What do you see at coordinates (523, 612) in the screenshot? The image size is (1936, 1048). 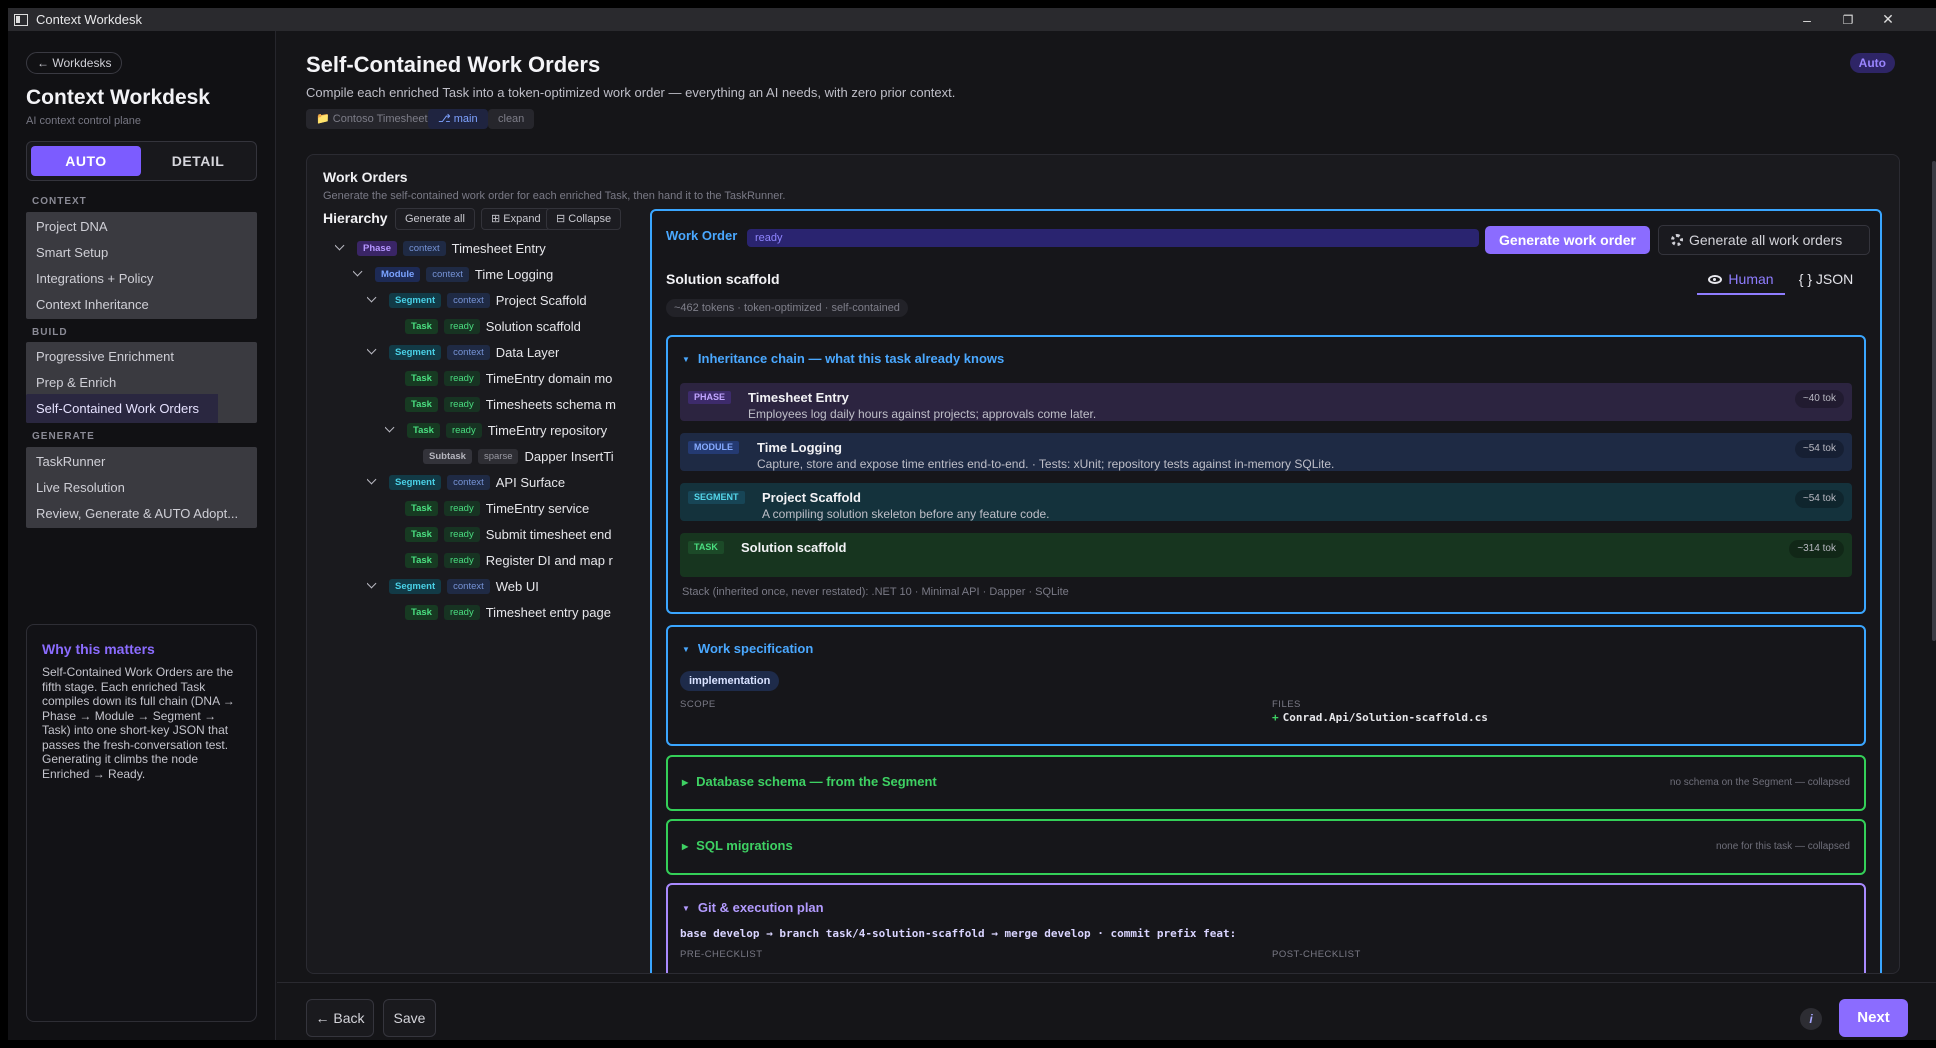 I see `tree-node-task: Task ready Timesheet entry page` at bounding box center [523, 612].